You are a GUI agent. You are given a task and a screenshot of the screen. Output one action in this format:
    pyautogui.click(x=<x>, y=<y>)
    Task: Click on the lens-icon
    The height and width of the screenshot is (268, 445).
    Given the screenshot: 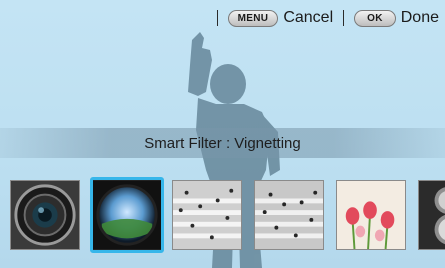 What is the action you would take?
    pyautogui.click(x=45, y=215)
    